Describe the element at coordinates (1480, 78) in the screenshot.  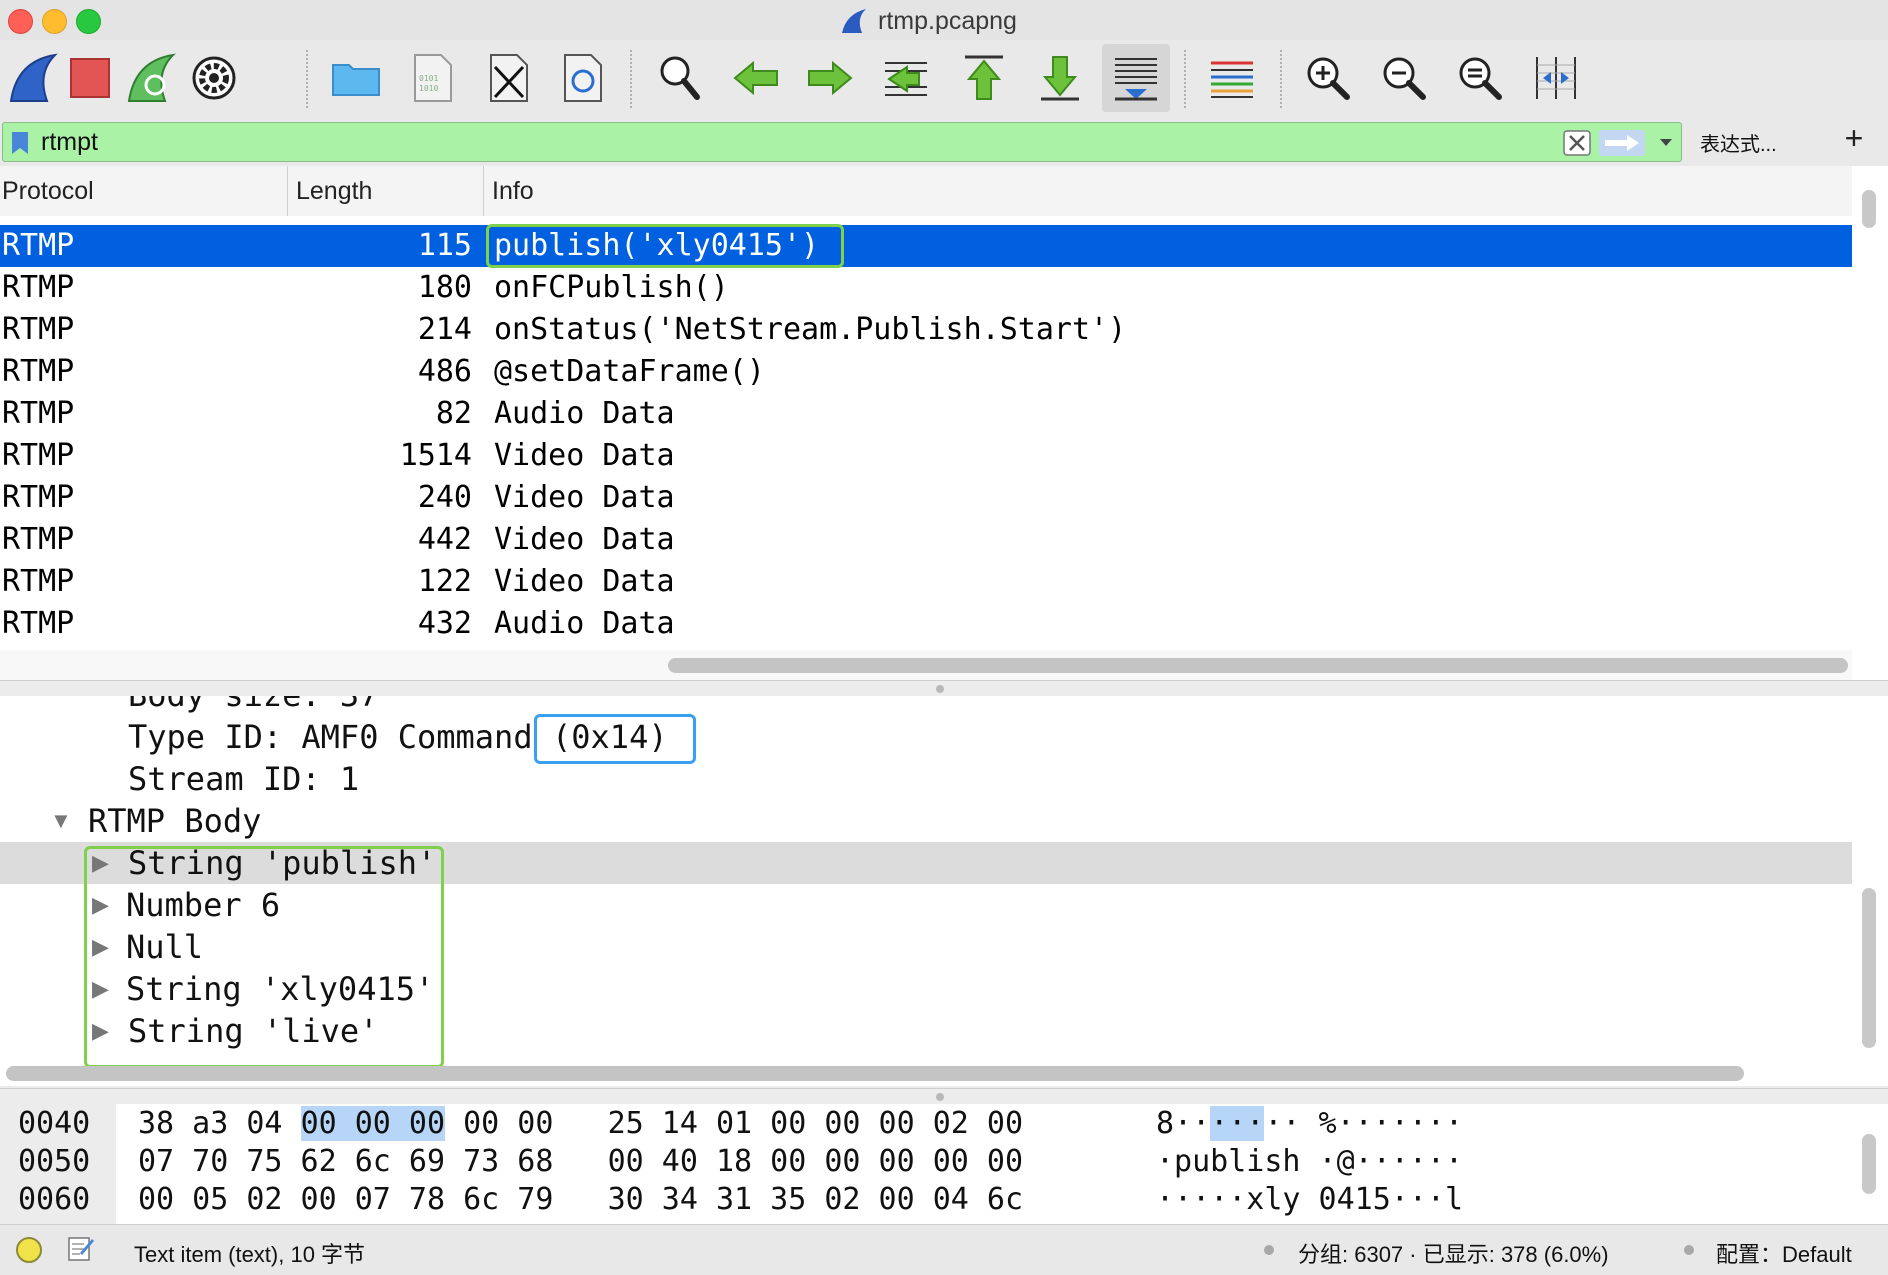
I see `normal-size-button` at that location.